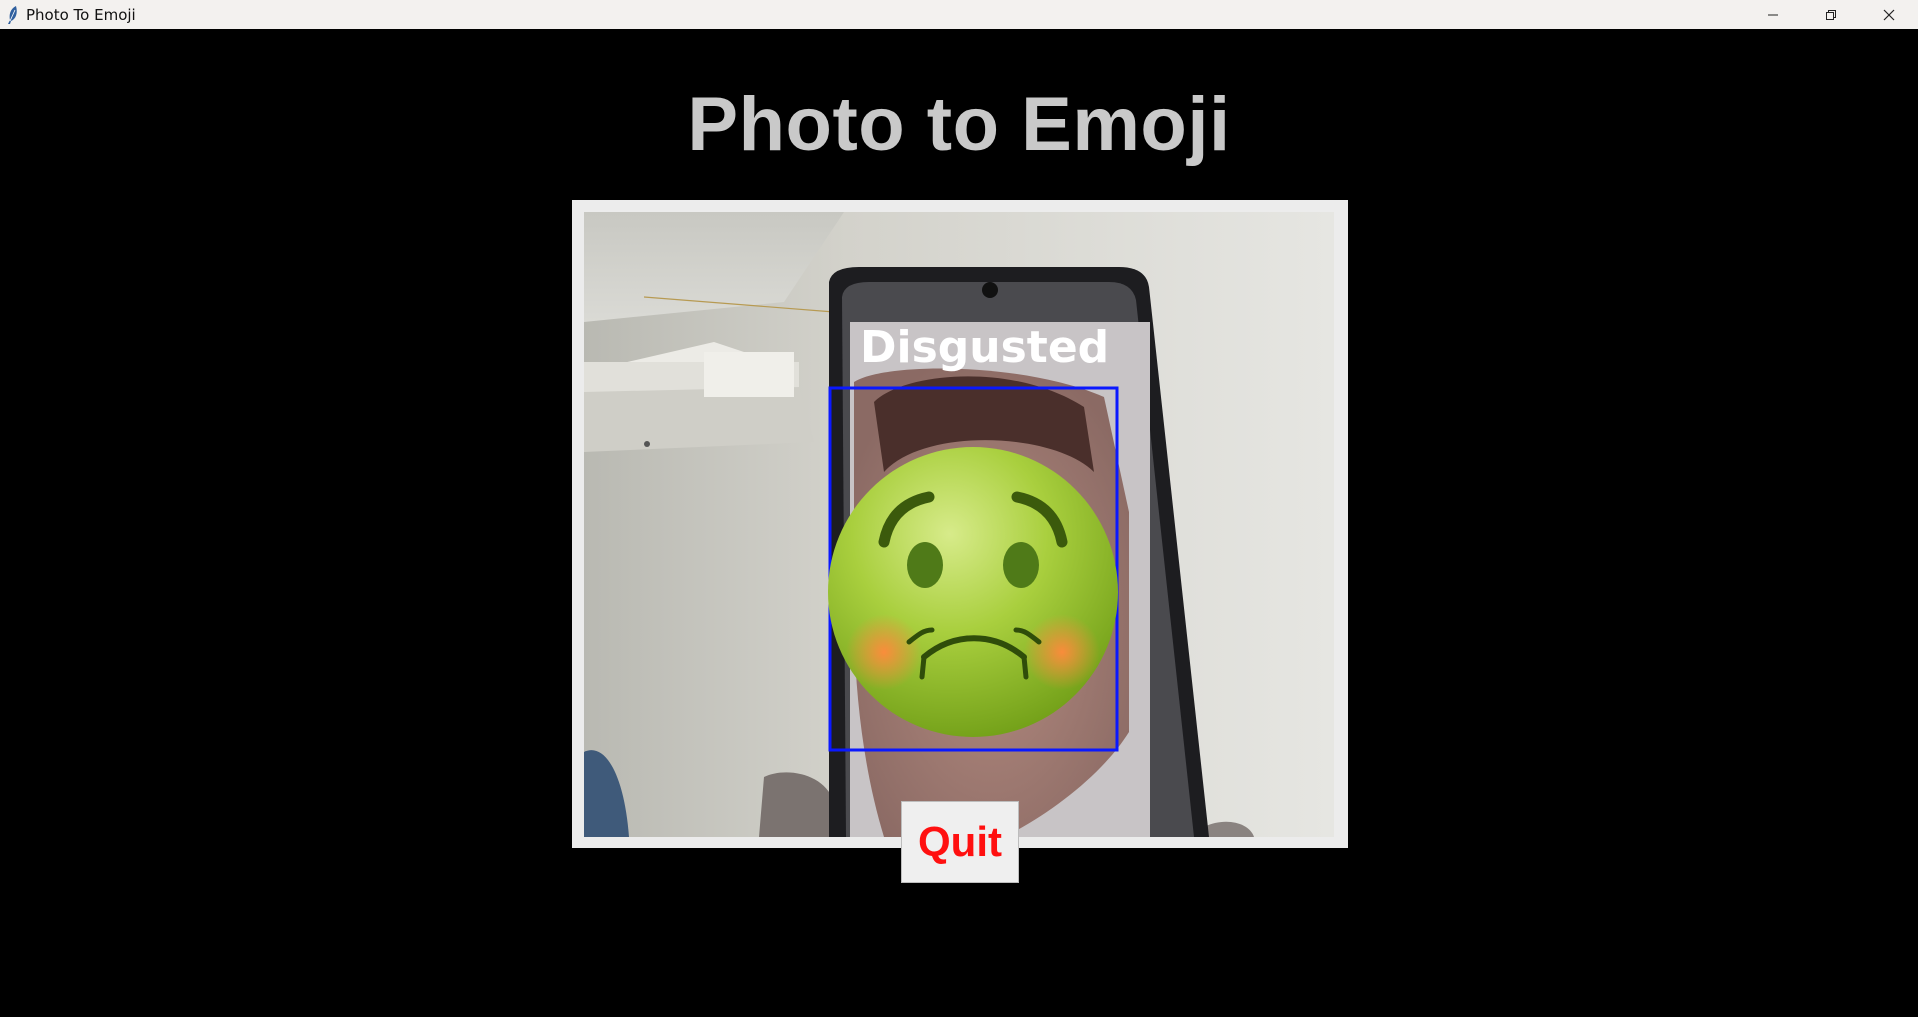  I want to click on close-button, so click(1889, 14).